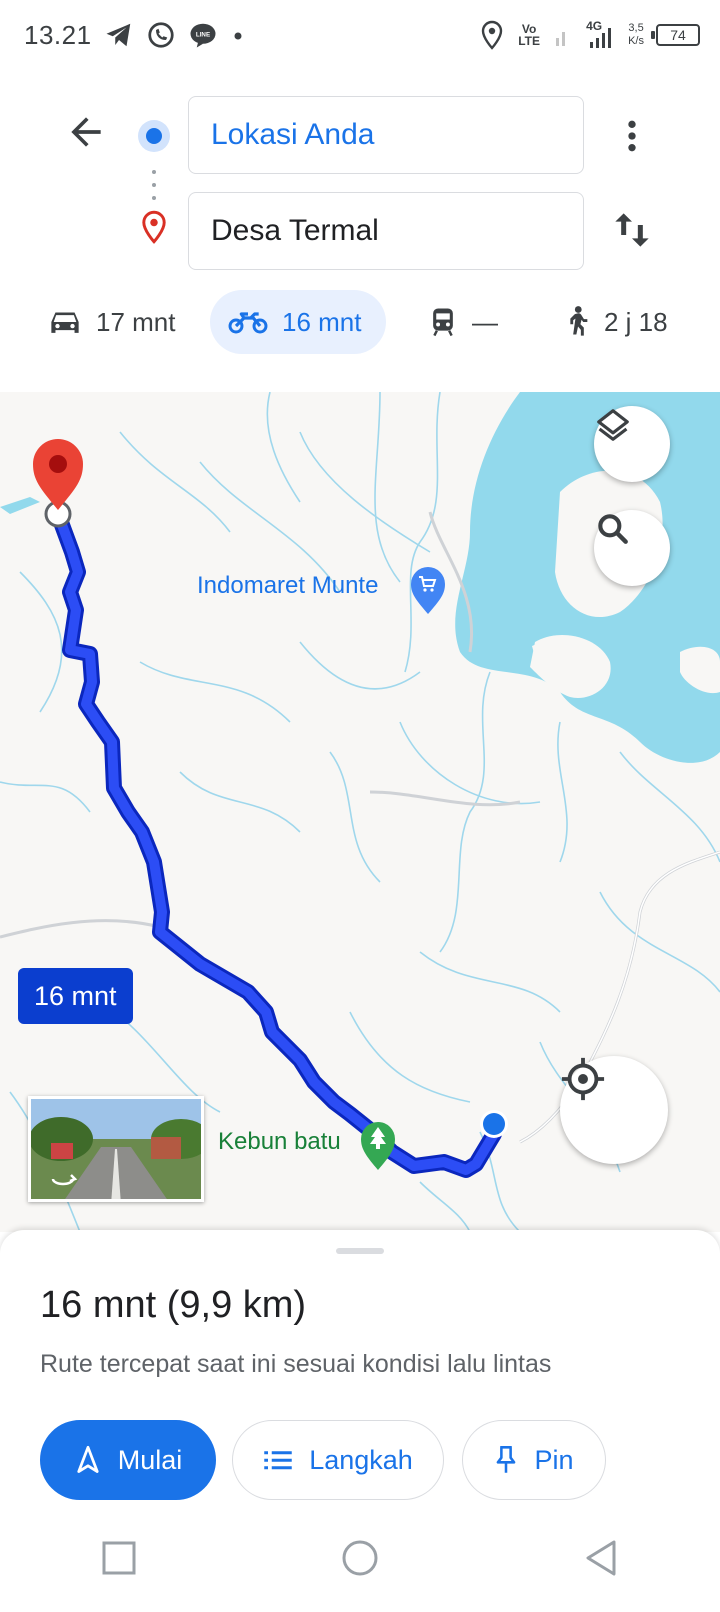 This screenshot has height=1612, width=720. What do you see at coordinates (65, 322) in the screenshot?
I see `car-icon` at bounding box center [65, 322].